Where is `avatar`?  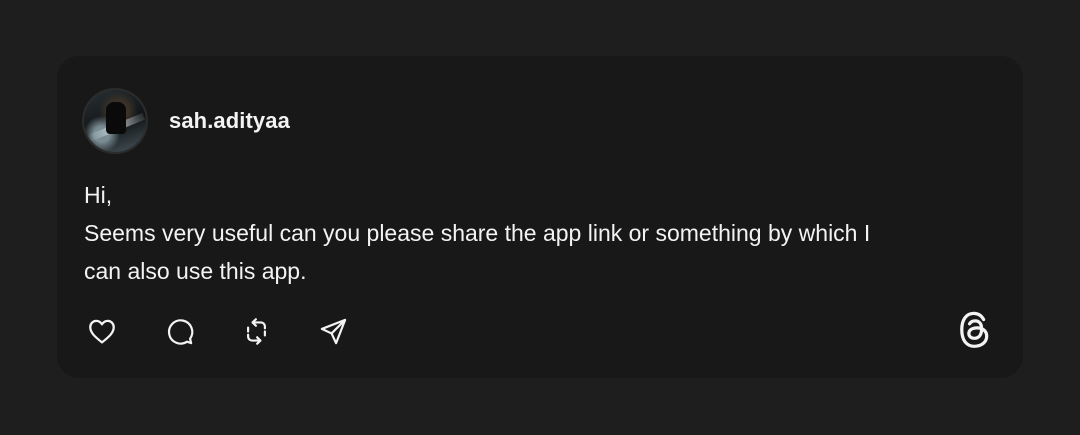
avatar is located at coordinates (115, 121).